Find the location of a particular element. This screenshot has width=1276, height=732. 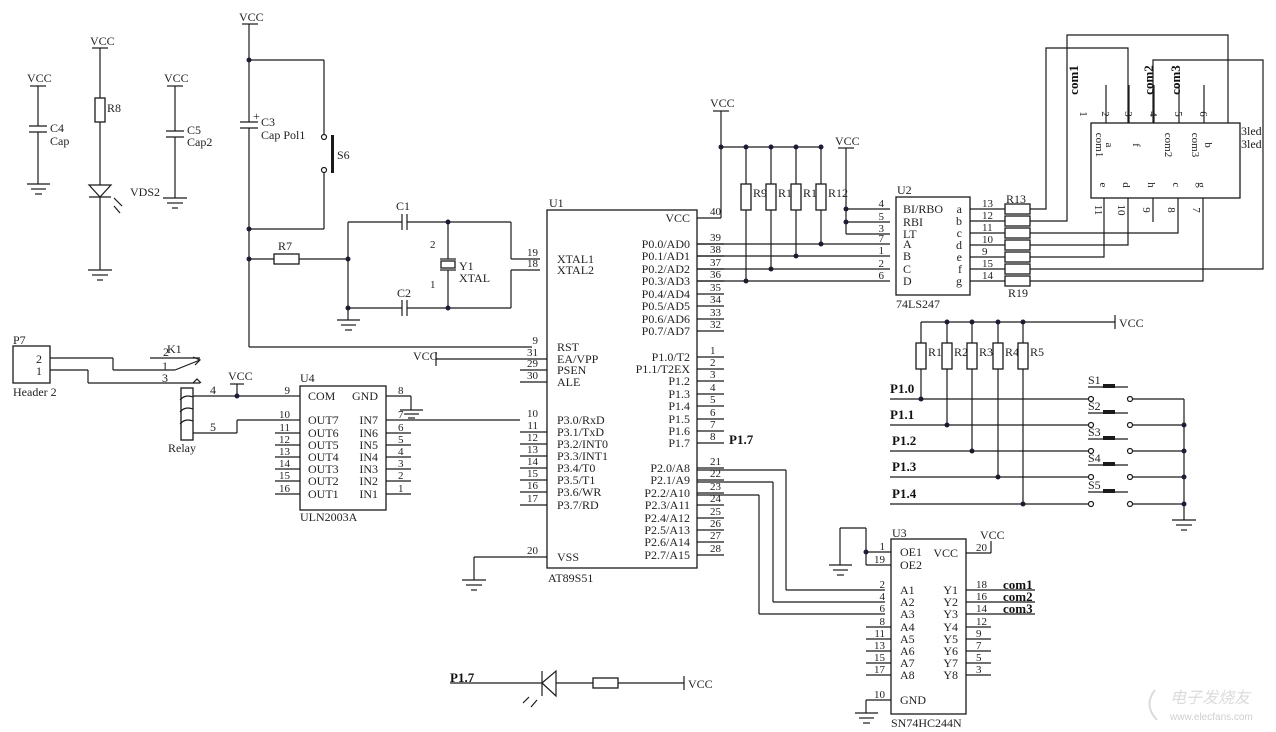

pin-name: IN7 is located at coordinates (368, 420).